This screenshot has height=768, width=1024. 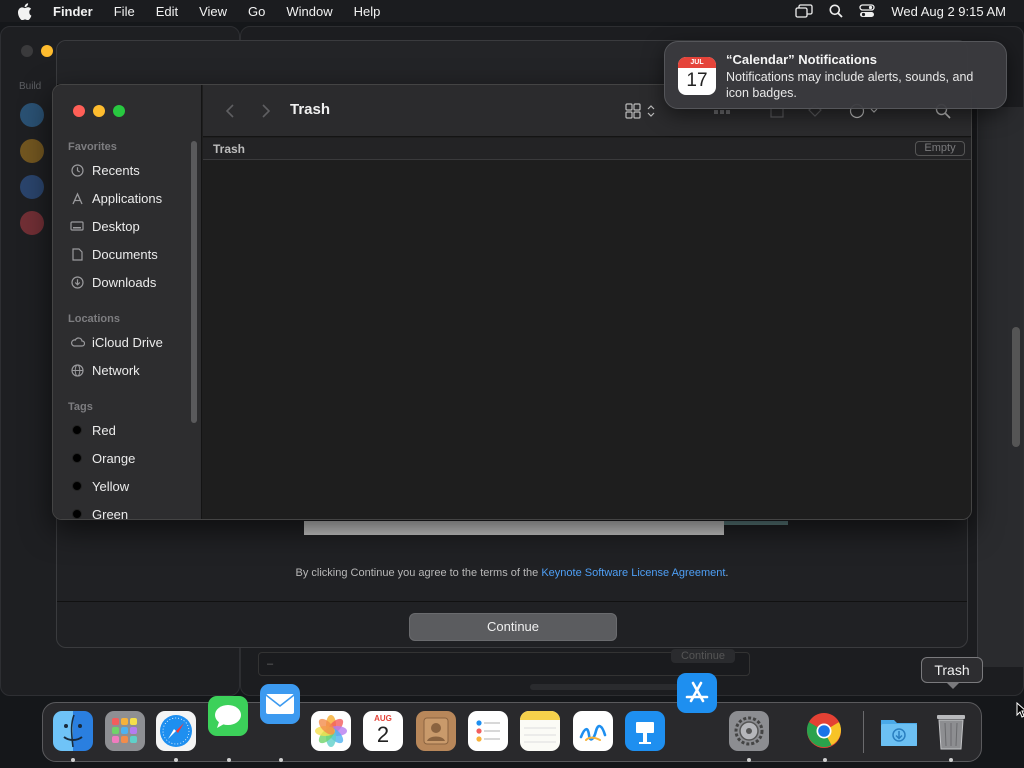 What do you see at coordinates (801, 59) in the screenshot?
I see `notification-title: “Calendar” Notifications` at bounding box center [801, 59].